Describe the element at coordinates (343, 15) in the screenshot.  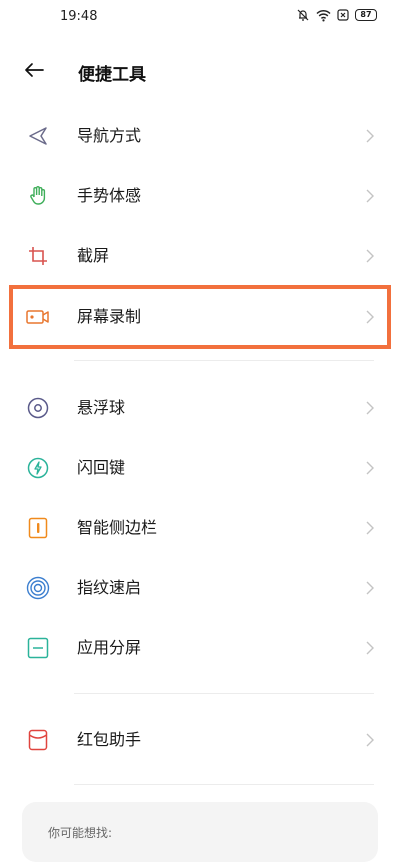
I see `sim-error-icon` at that location.